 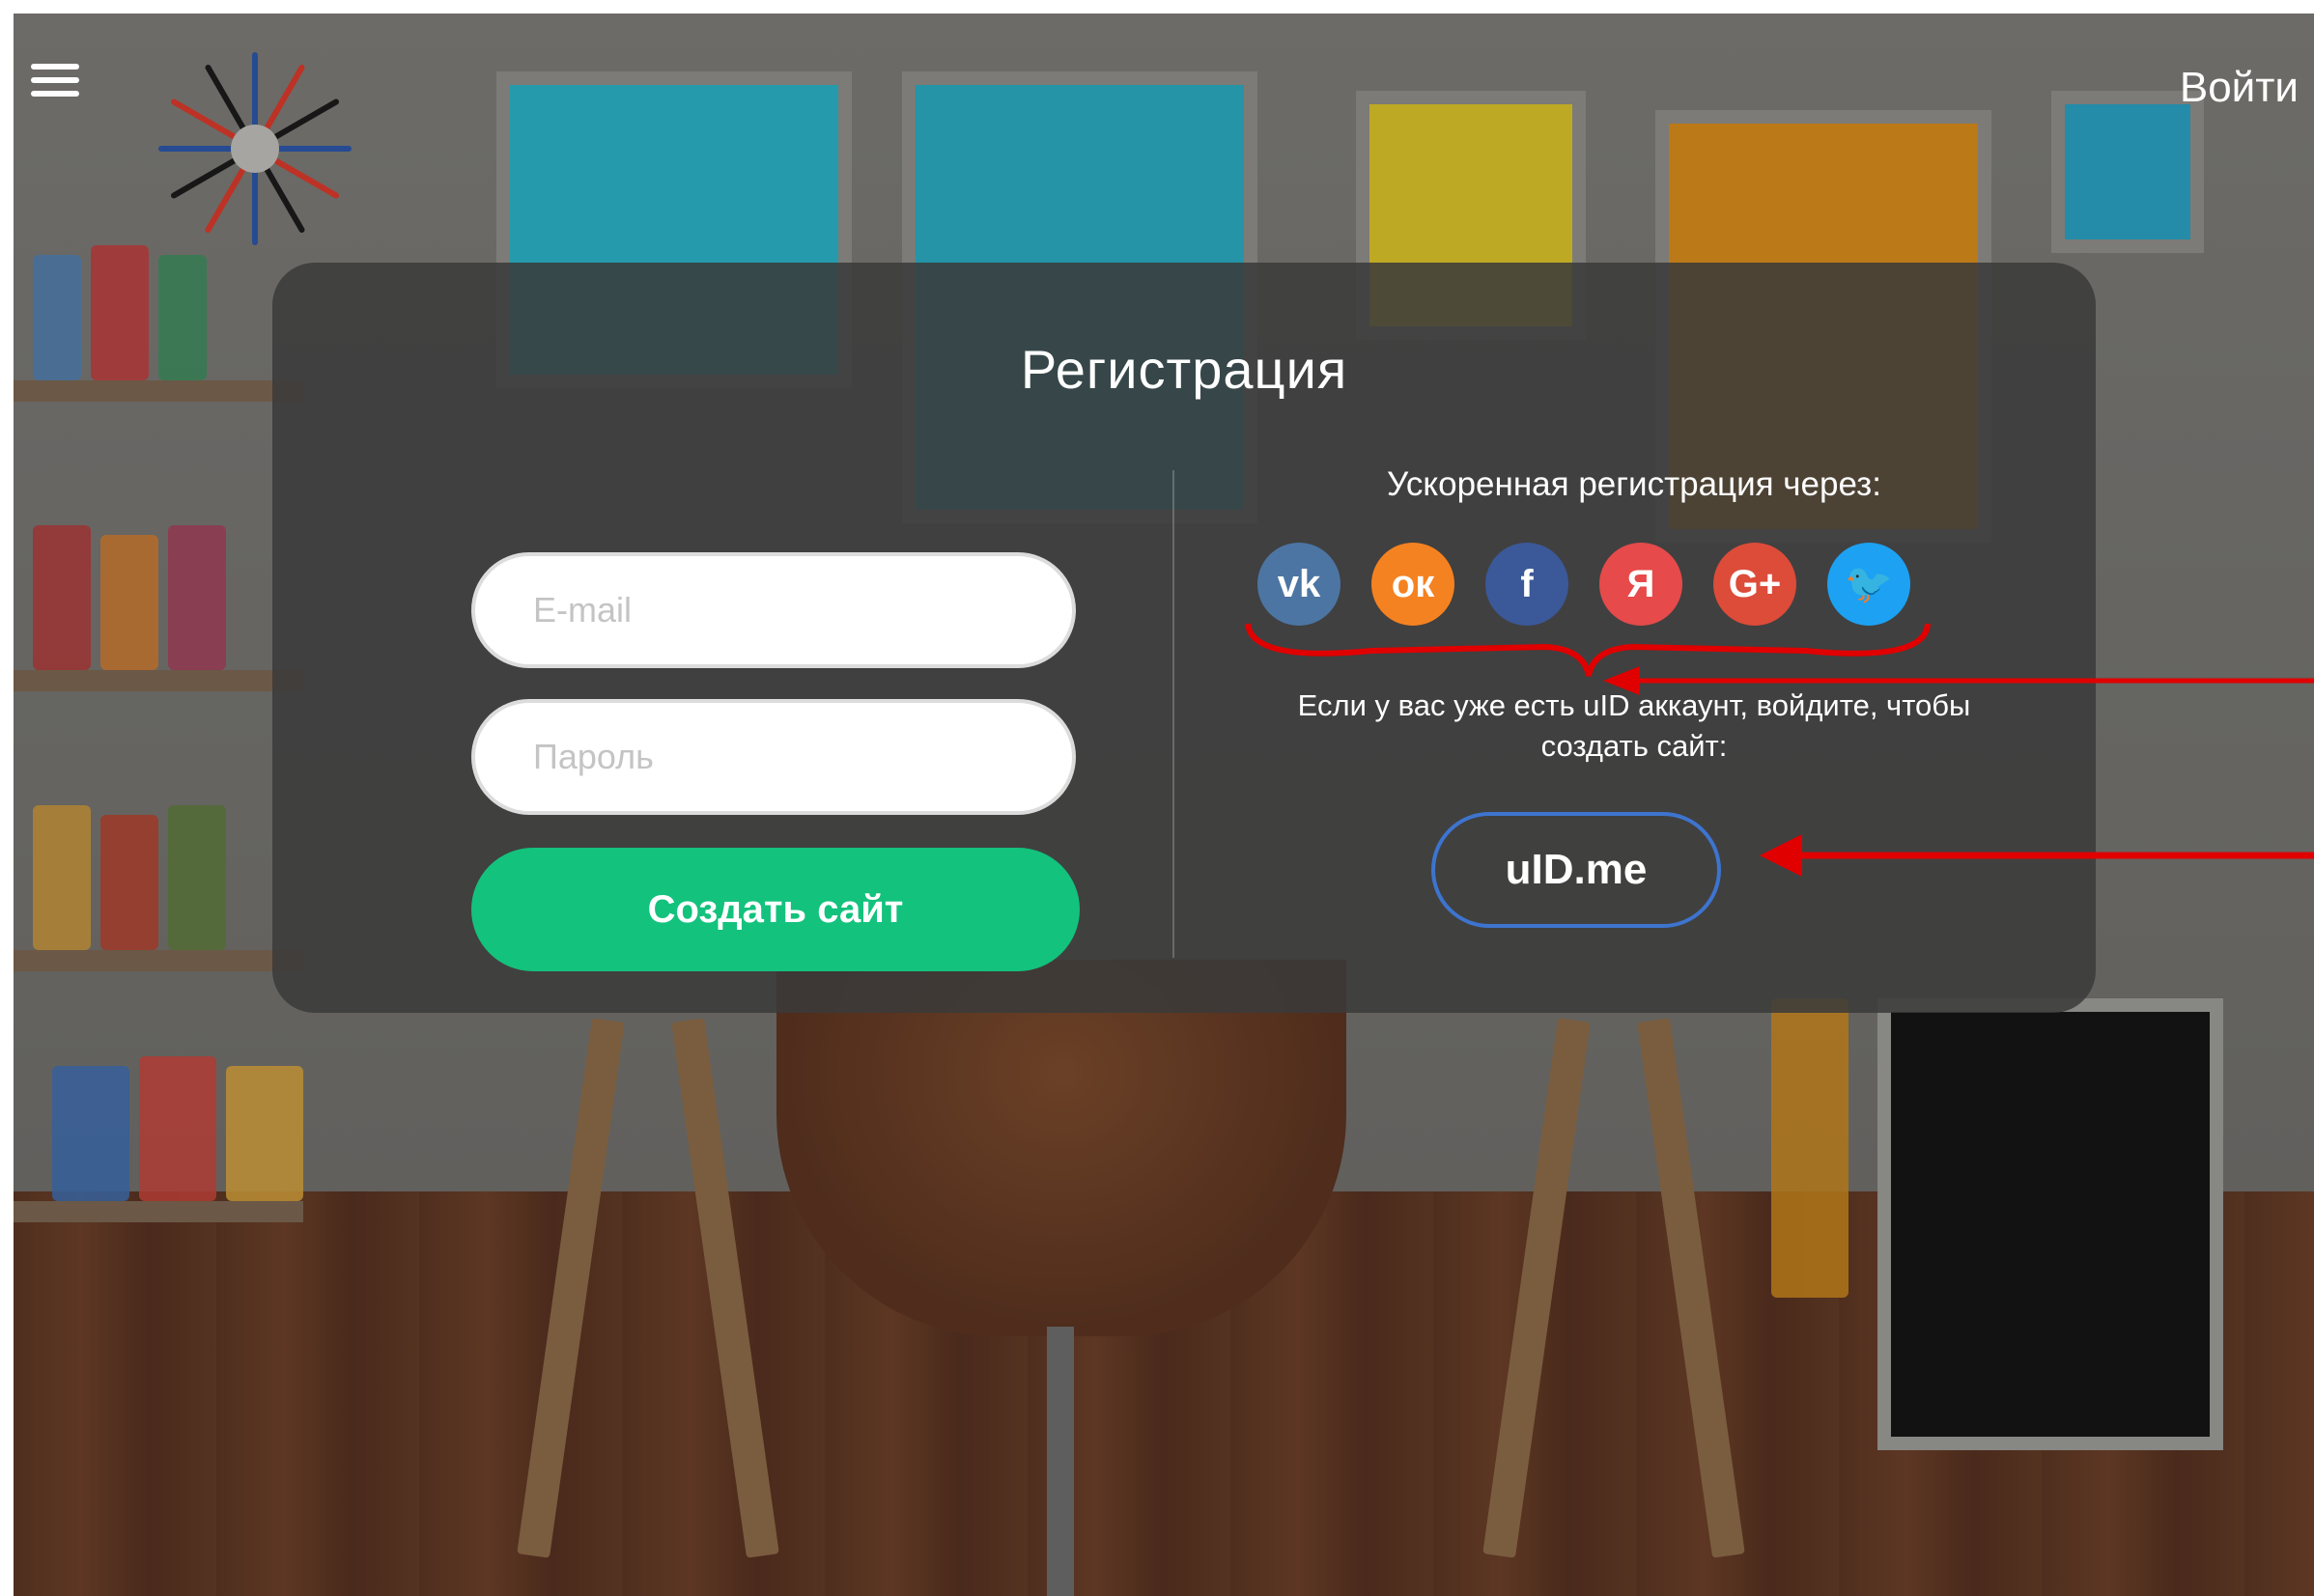 What do you see at coordinates (2240, 88) in the screenshot?
I see `login-link: Войти` at bounding box center [2240, 88].